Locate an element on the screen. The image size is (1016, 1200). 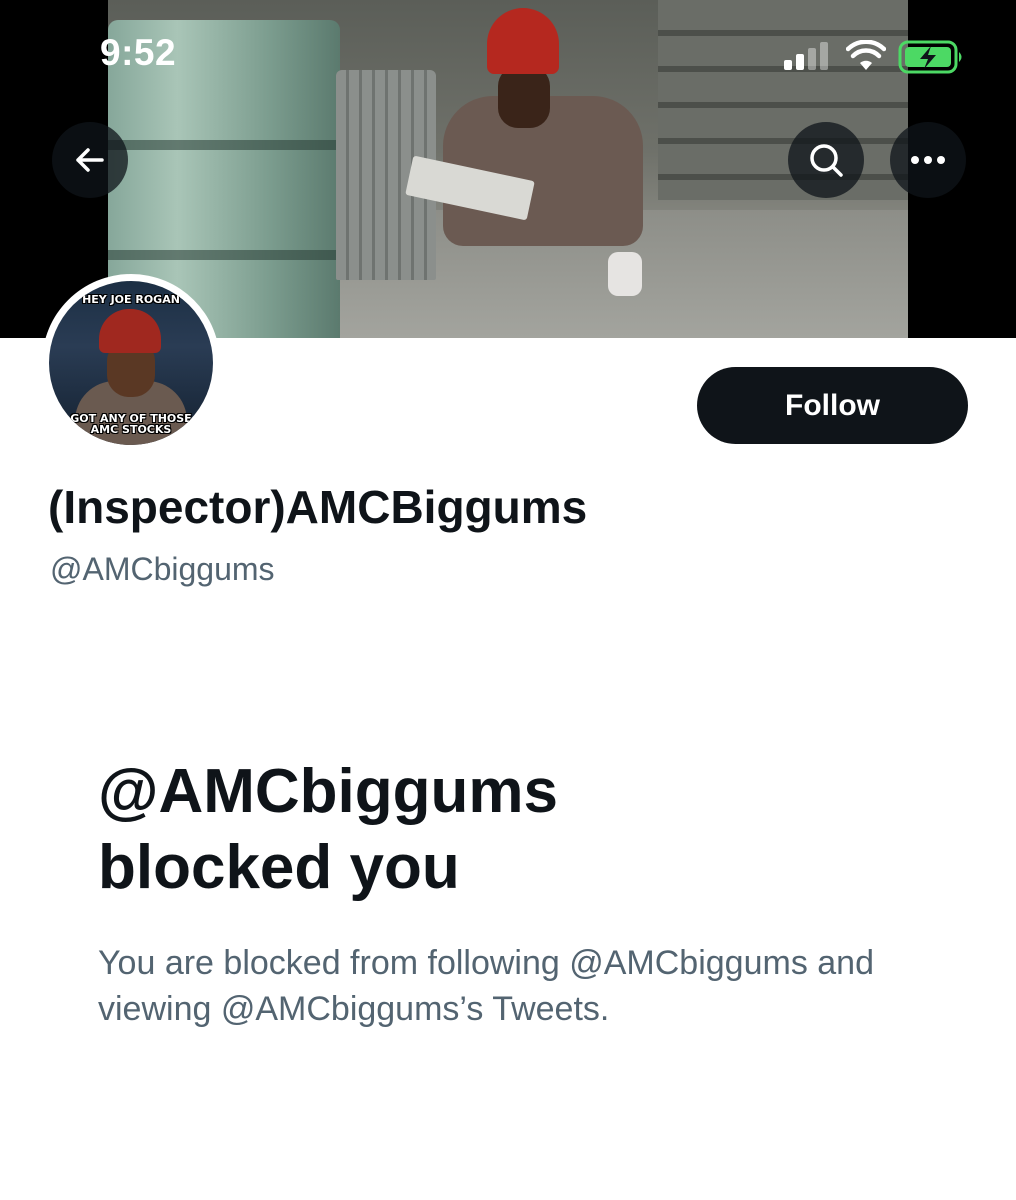
status-time: 9:52 is located at coordinates (138, 52).